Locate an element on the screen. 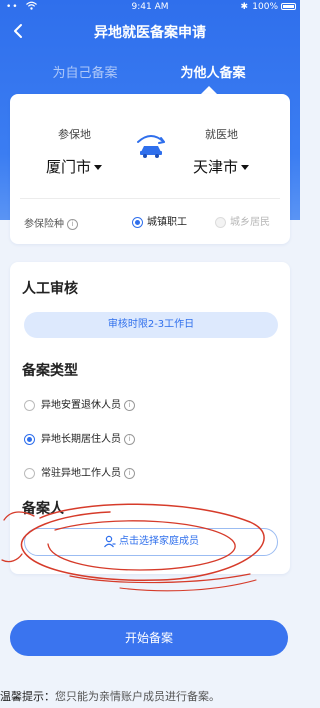 Image resolution: width=320 pixels, height=708 pixels. insured-place-select: 厦门市 is located at coordinates (74, 166).